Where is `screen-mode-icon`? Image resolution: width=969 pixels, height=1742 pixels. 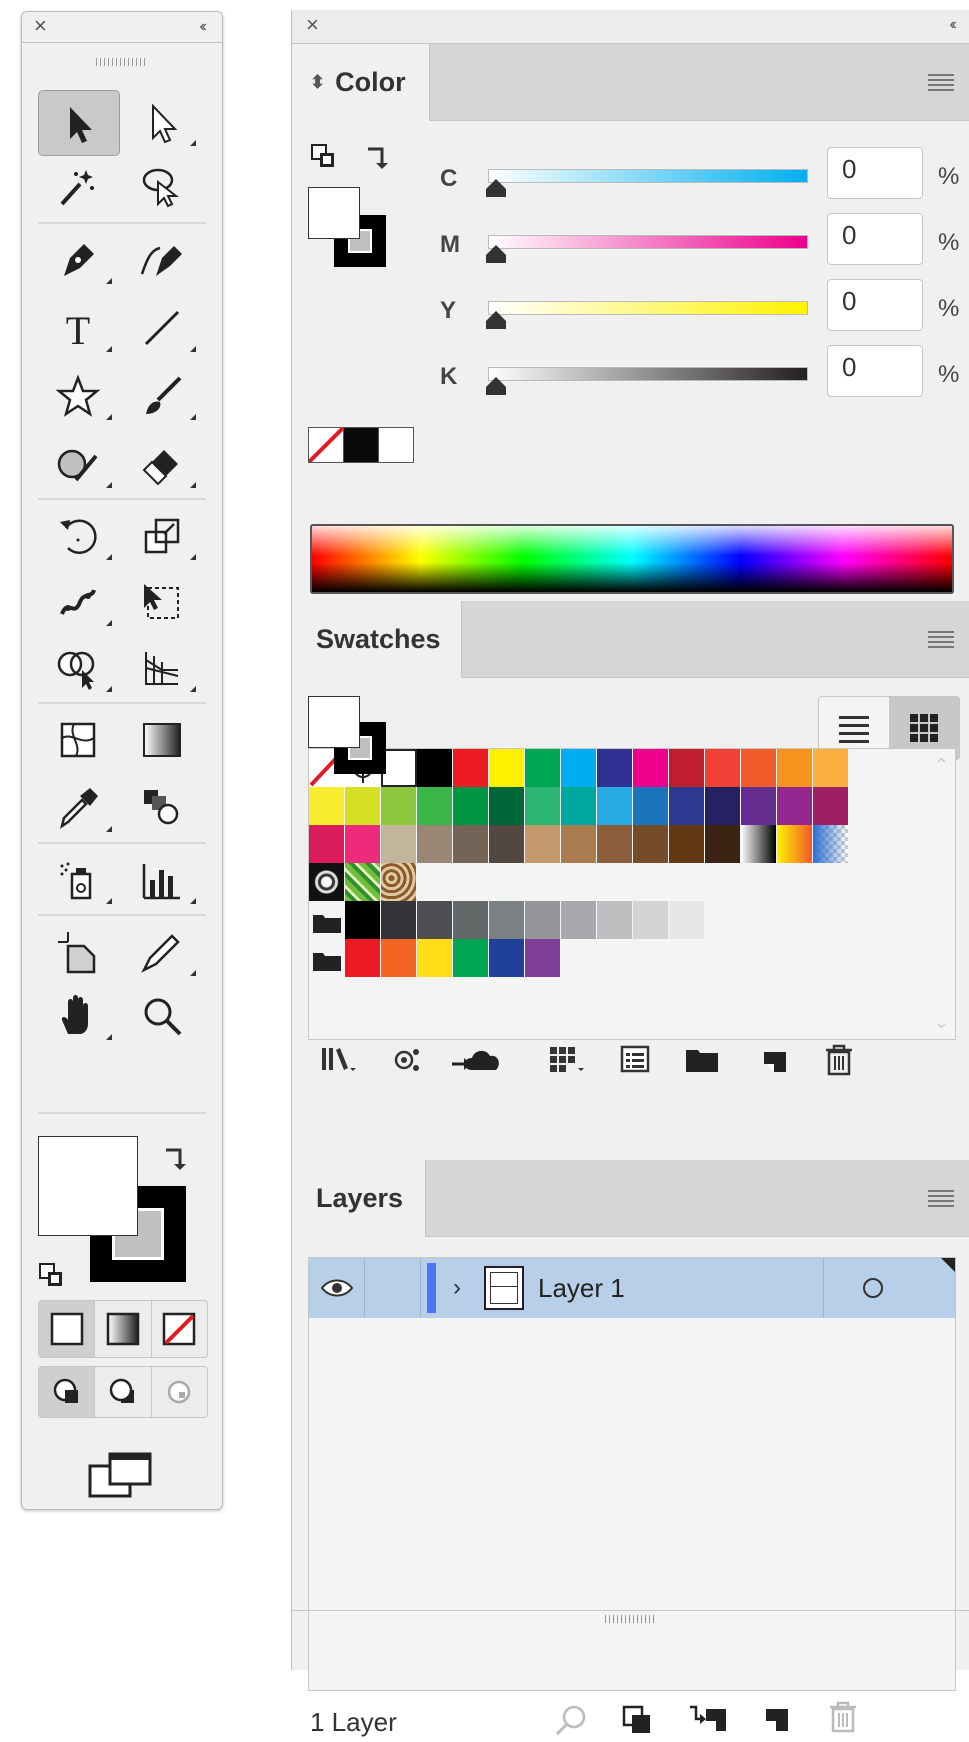
screen-mode-icon is located at coordinates (121, 1477).